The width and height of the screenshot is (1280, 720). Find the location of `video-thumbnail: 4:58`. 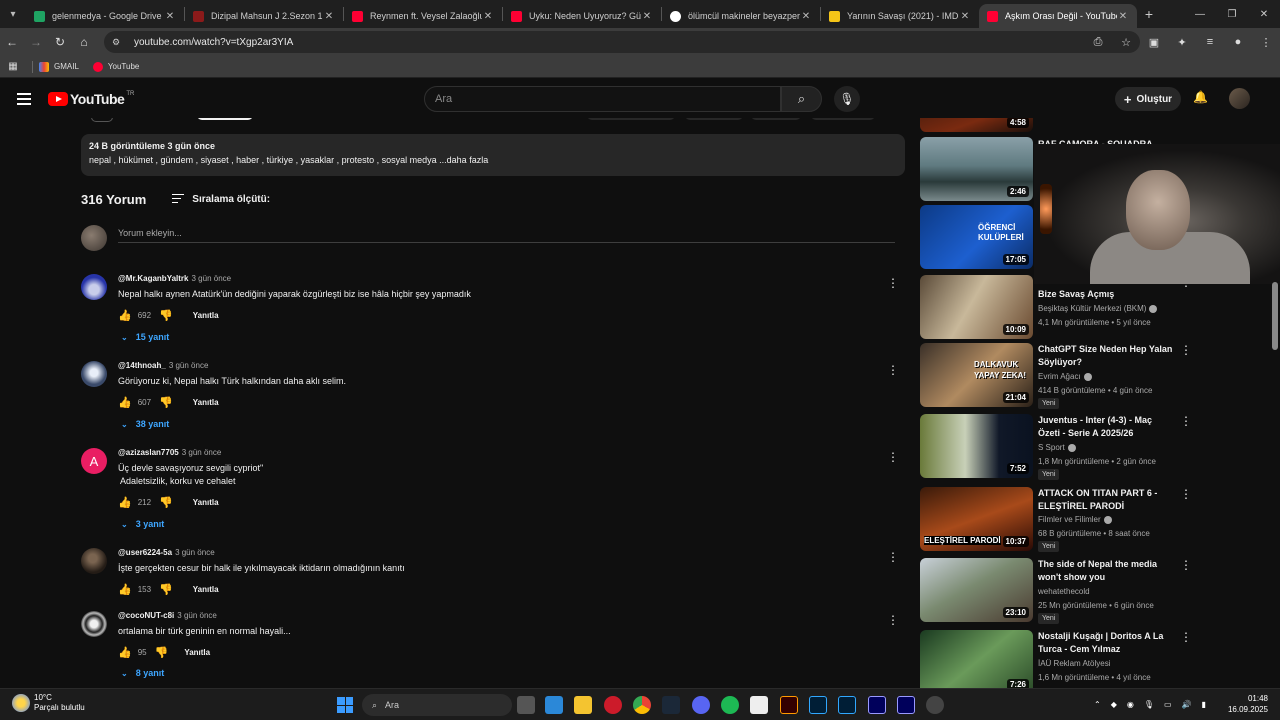

video-thumbnail: 4:58 is located at coordinates (976, 125).